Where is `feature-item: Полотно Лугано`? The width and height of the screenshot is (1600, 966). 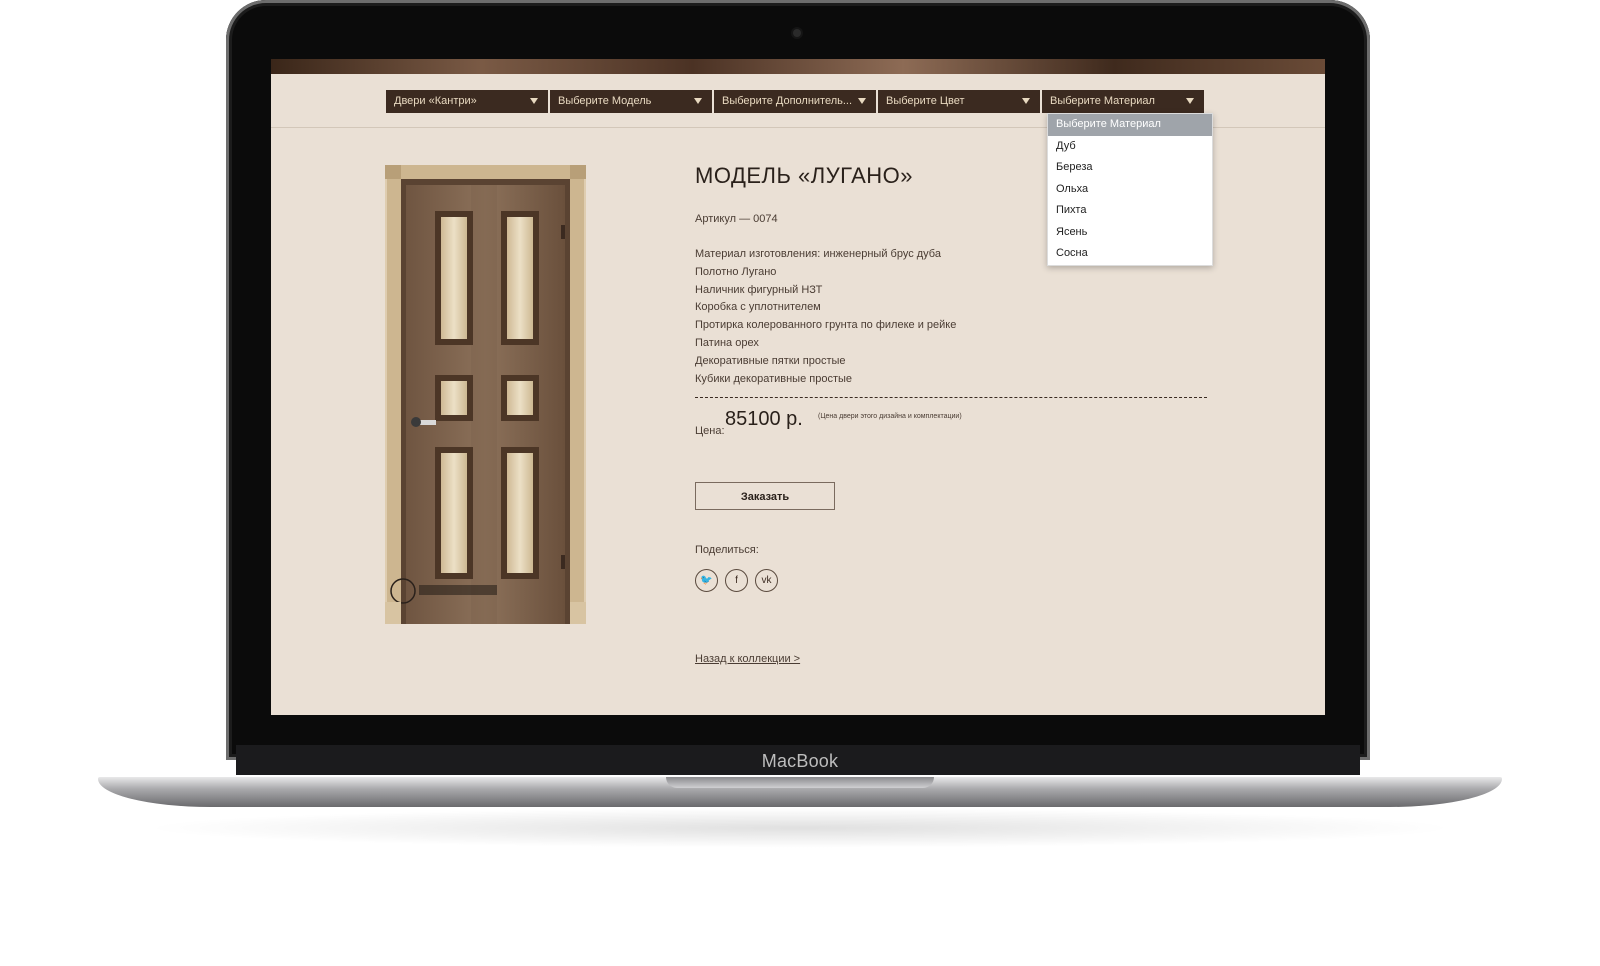
feature-item: Полотно Лугано is located at coordinates (736, 271).